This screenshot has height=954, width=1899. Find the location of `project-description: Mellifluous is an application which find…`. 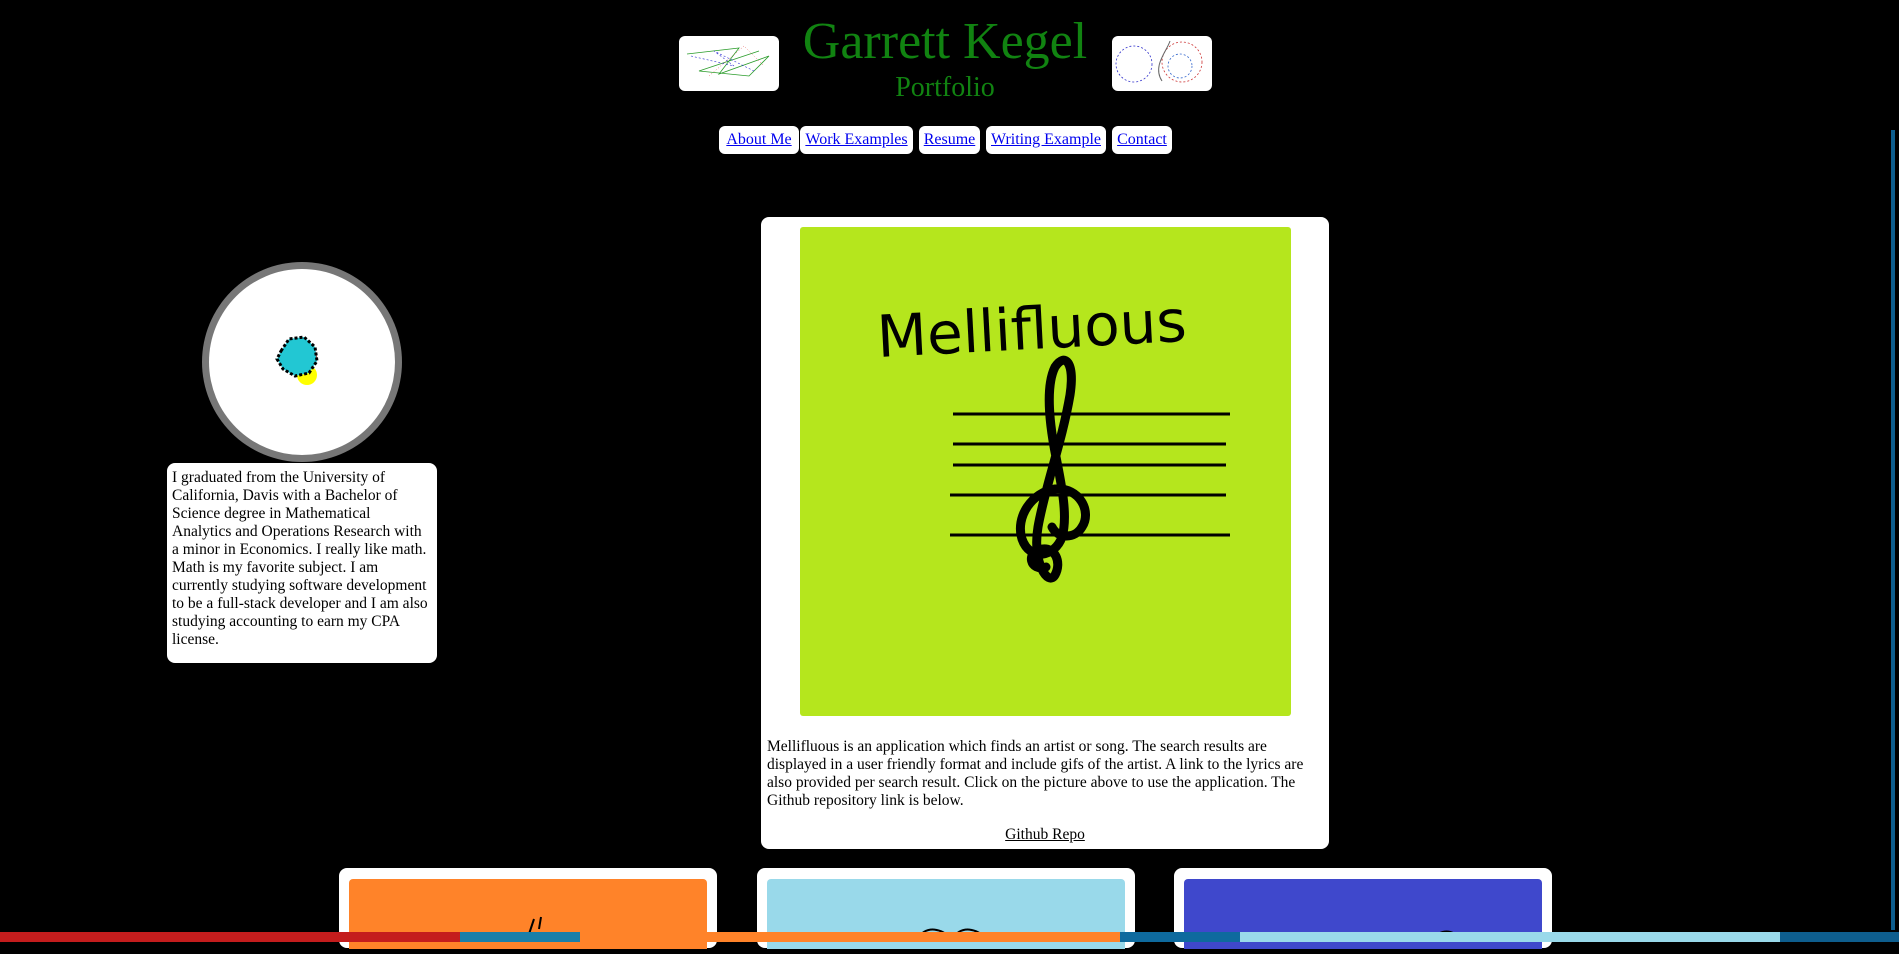

project-description: Mellifluous is an application which find… is located at coordinates (1035, 773).